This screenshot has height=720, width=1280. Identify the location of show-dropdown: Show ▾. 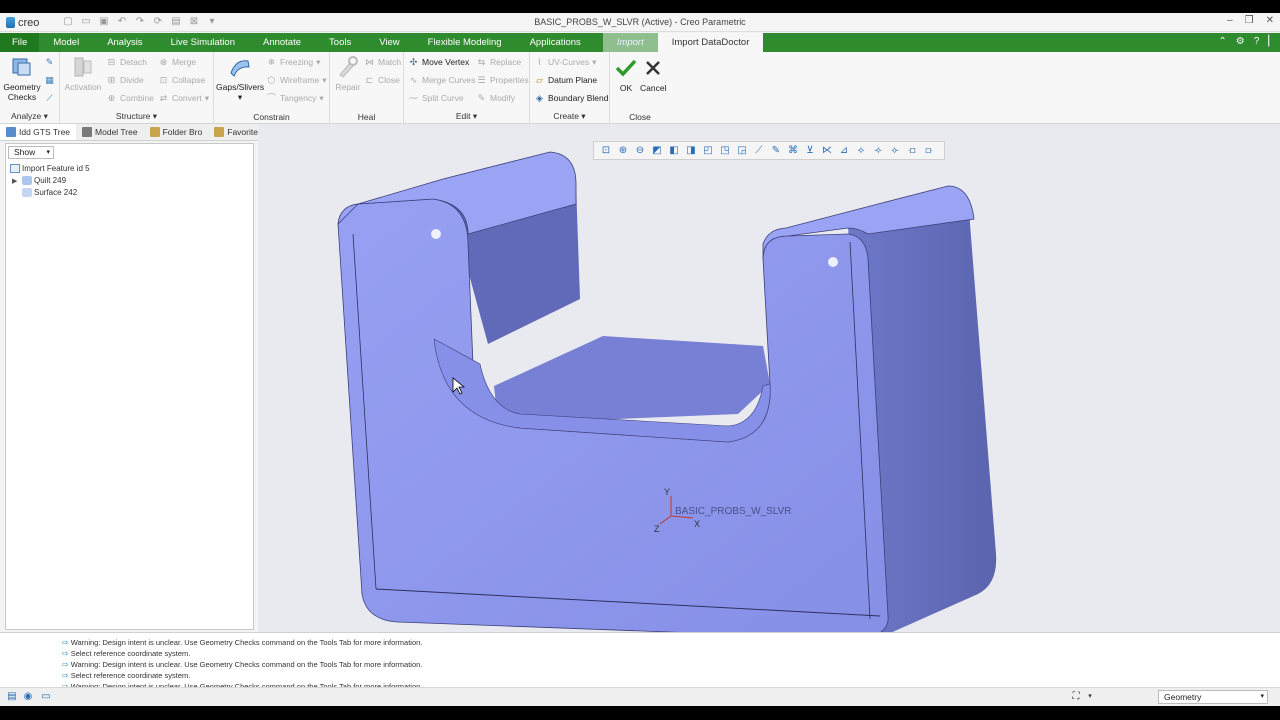
(31, 152).